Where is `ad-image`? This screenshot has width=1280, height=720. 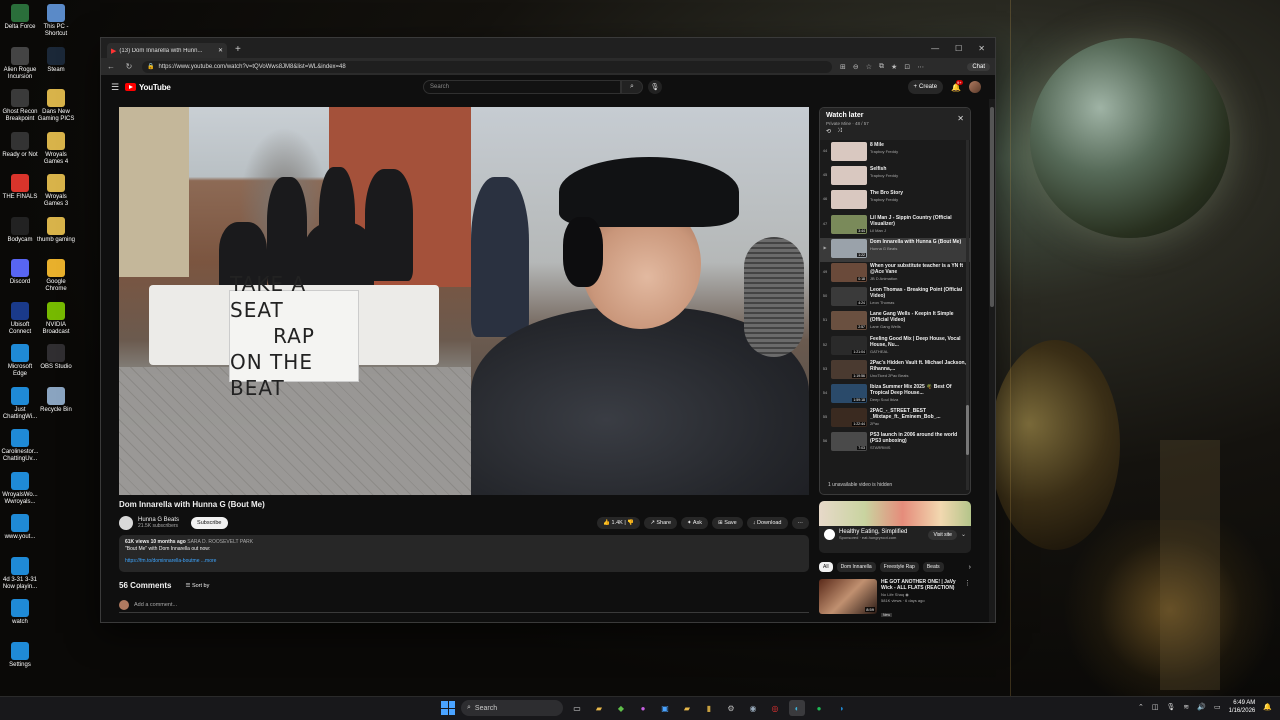
ad-image is located at coordinates (895, 513).